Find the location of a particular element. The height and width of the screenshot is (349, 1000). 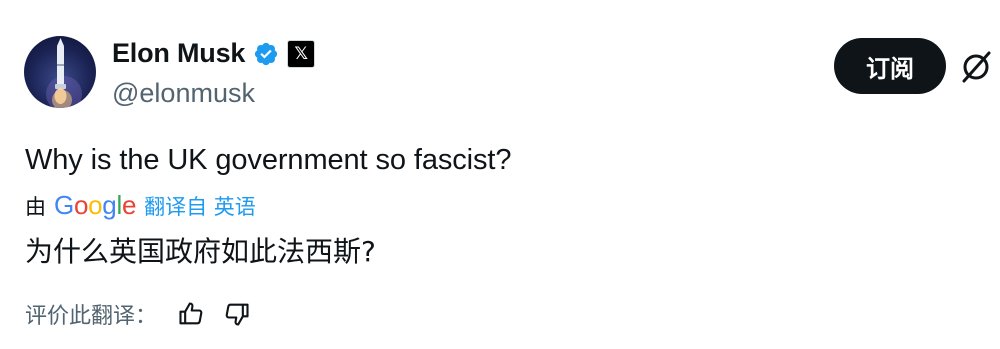

tweet-text: Why is the UK government so fascist? is located at coordinates (268, 160).